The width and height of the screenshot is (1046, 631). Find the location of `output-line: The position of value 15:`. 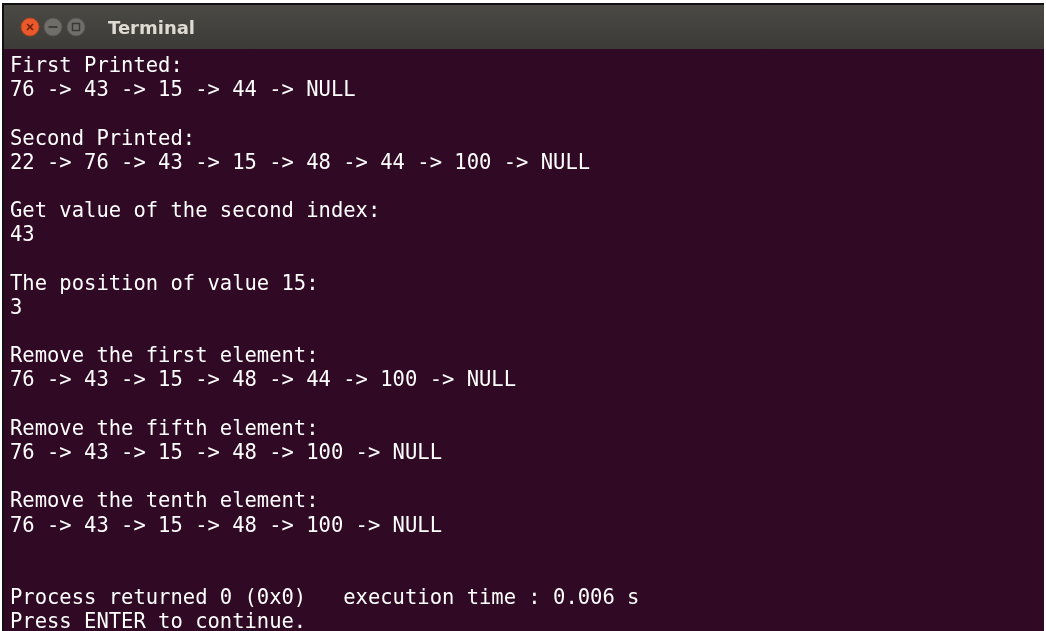

output-line: The position of value 15: is located at coordinates (164, 282).